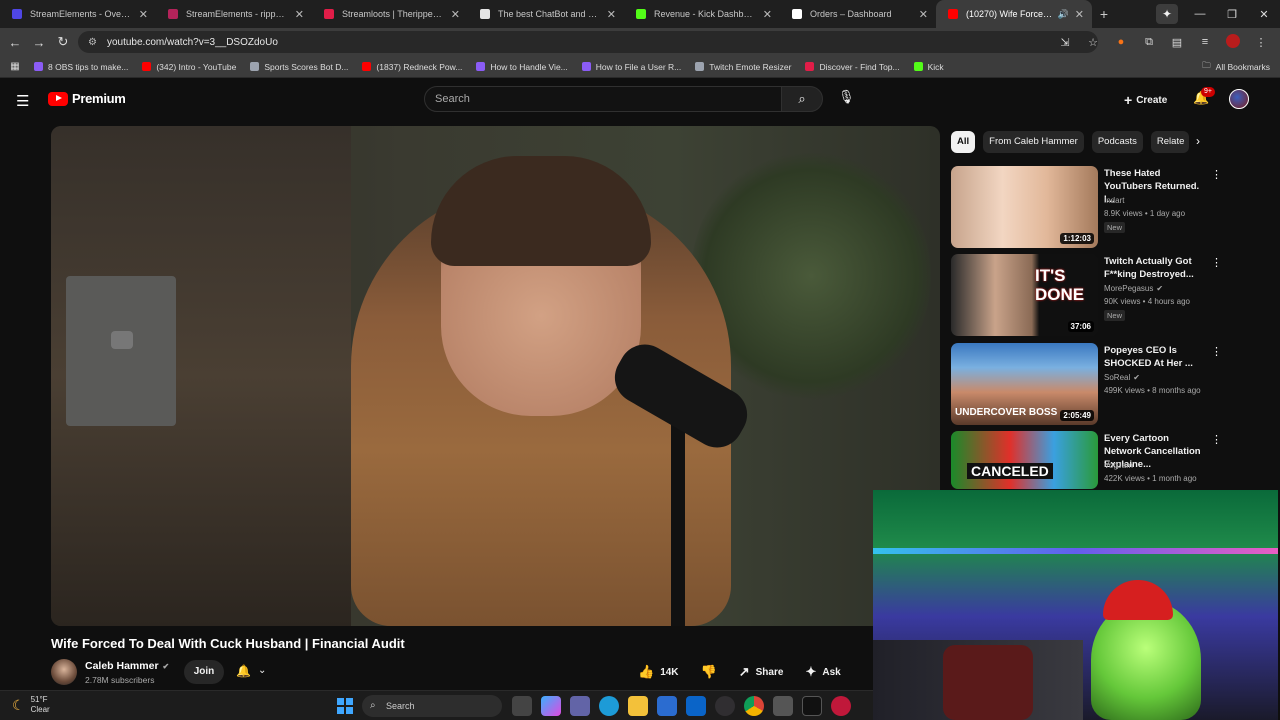  Describe the element at coordinates (204, 672) in the screenshot. I see `join-button: Join` at that location.